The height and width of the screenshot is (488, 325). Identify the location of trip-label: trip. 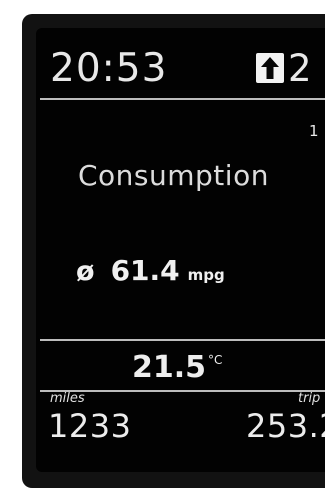
(309, 398).